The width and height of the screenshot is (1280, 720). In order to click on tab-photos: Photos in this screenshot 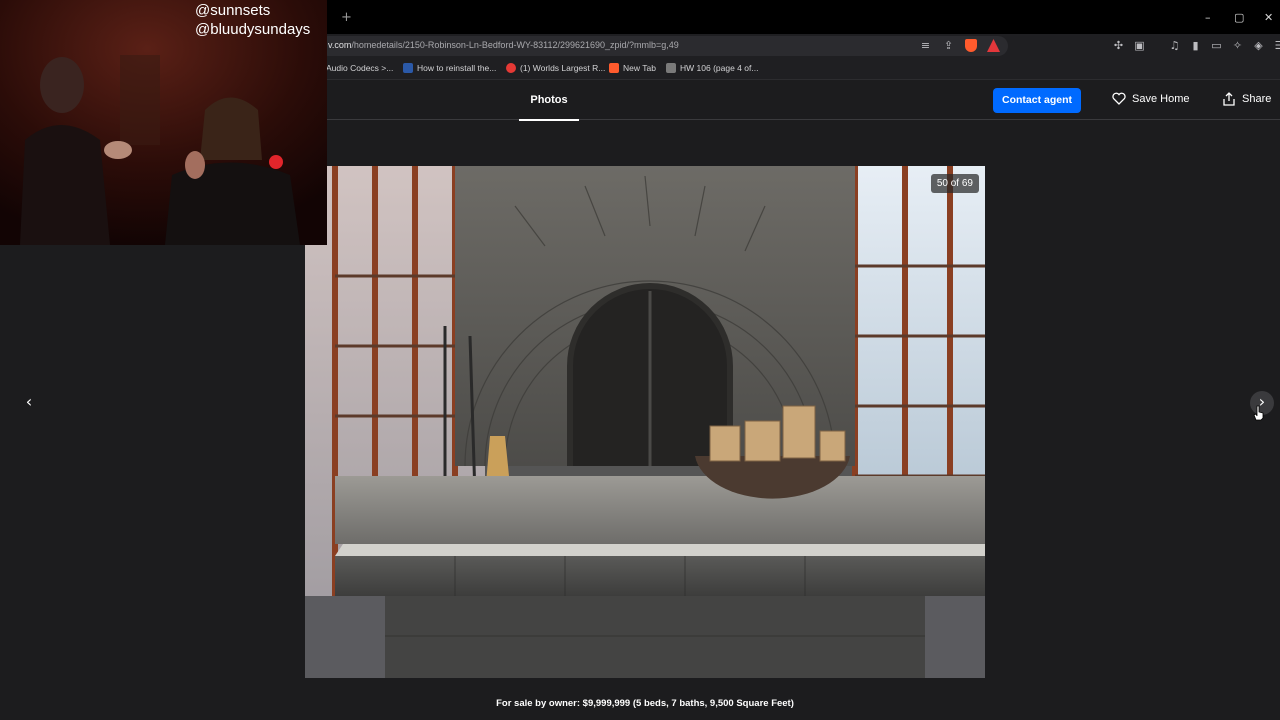, I will do `click(549, 101)`.